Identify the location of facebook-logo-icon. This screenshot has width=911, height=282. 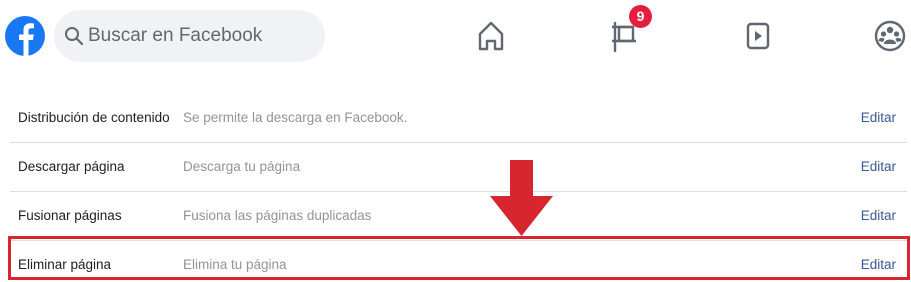
(25, 36).